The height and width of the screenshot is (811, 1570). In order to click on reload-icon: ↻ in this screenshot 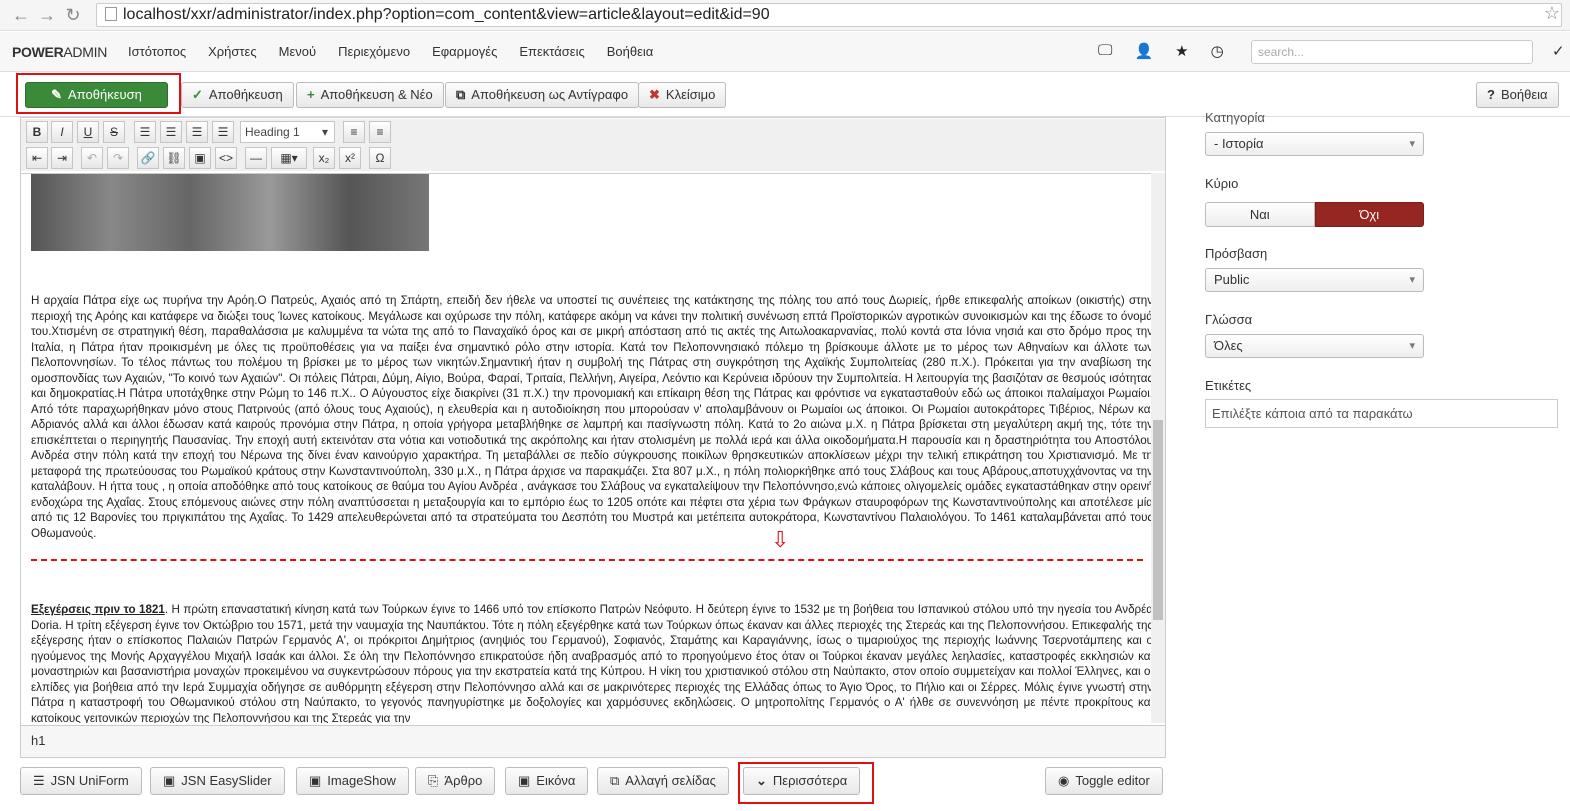, I will do `click(73, 15)`.